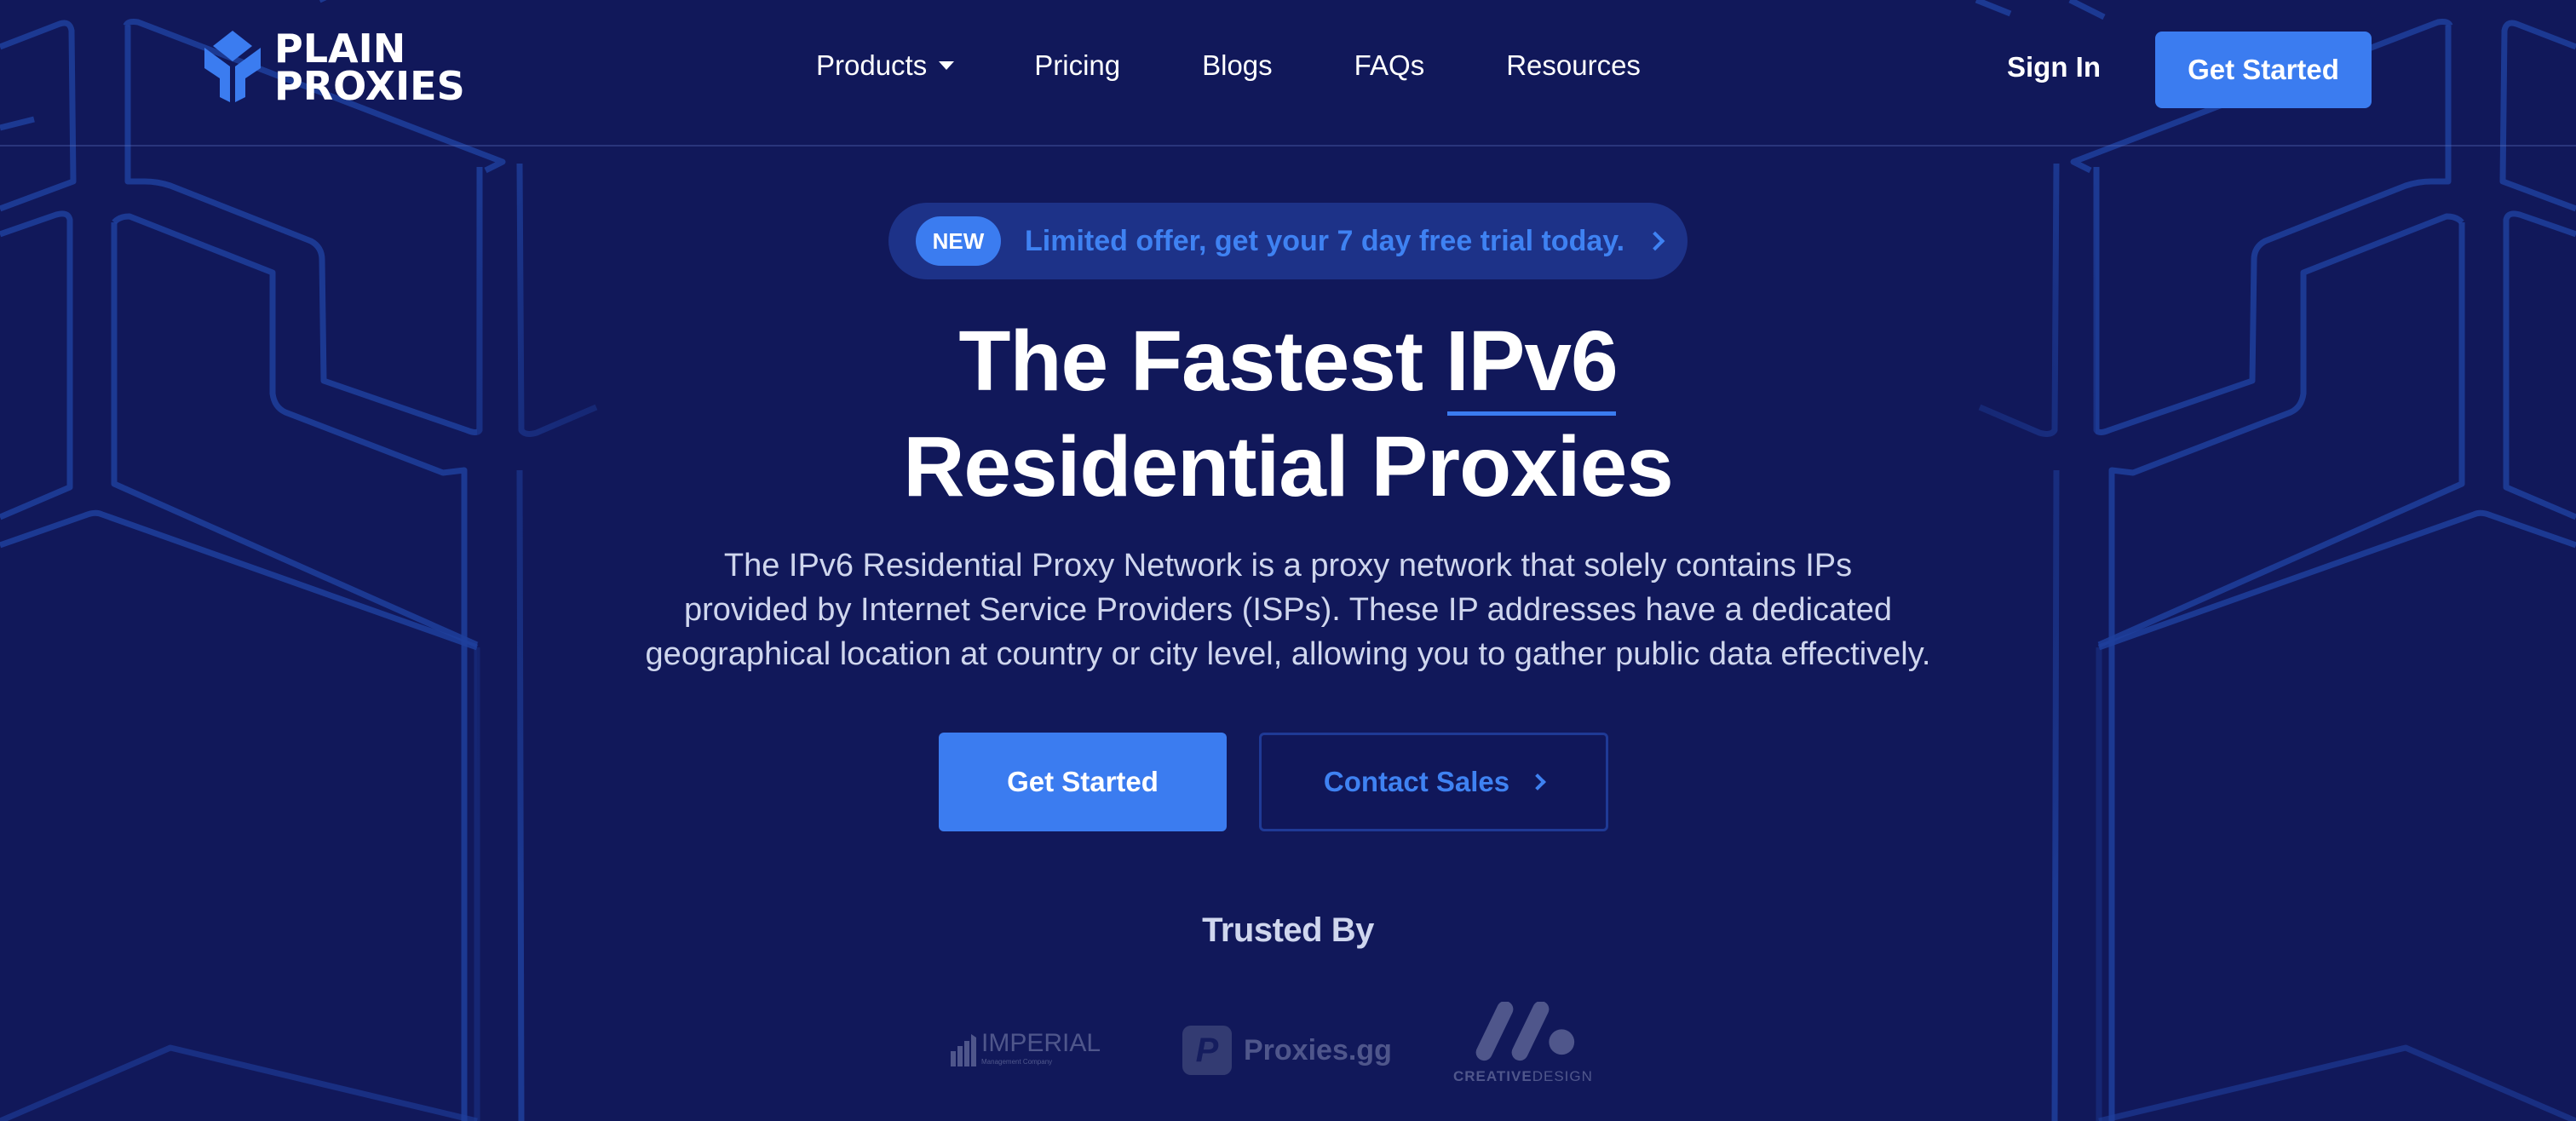 This screenshot has height=1121, width=2576. I want to click on creative-design-logo: CREATIVEDESIGN, so click(1527, 1043).